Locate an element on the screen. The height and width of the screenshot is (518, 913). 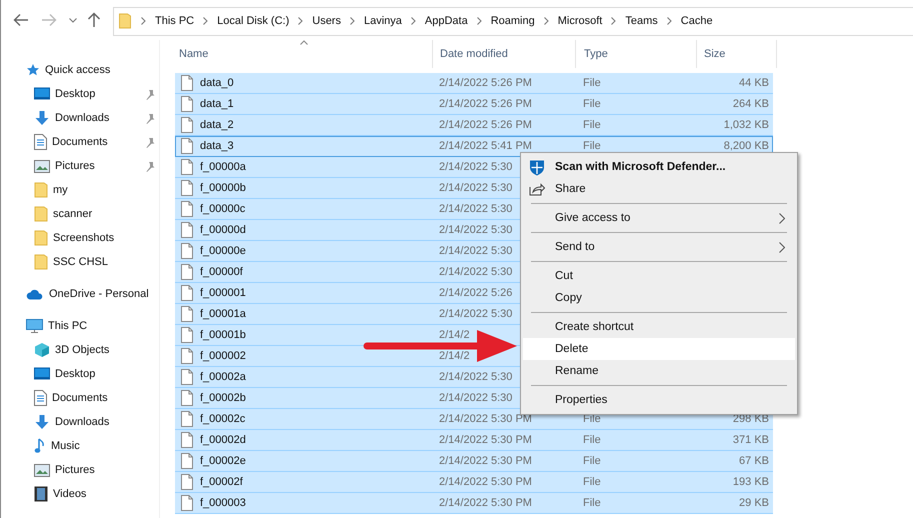
breadcrumb-item: Users is located at coordinates (326, 21).